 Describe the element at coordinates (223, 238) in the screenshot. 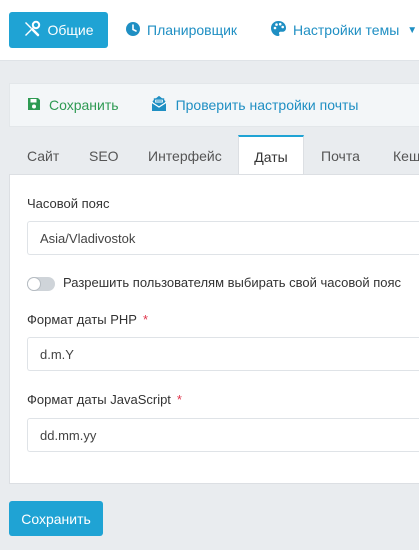

I see `timezone-select: Asia/Vladivostok` at that location.